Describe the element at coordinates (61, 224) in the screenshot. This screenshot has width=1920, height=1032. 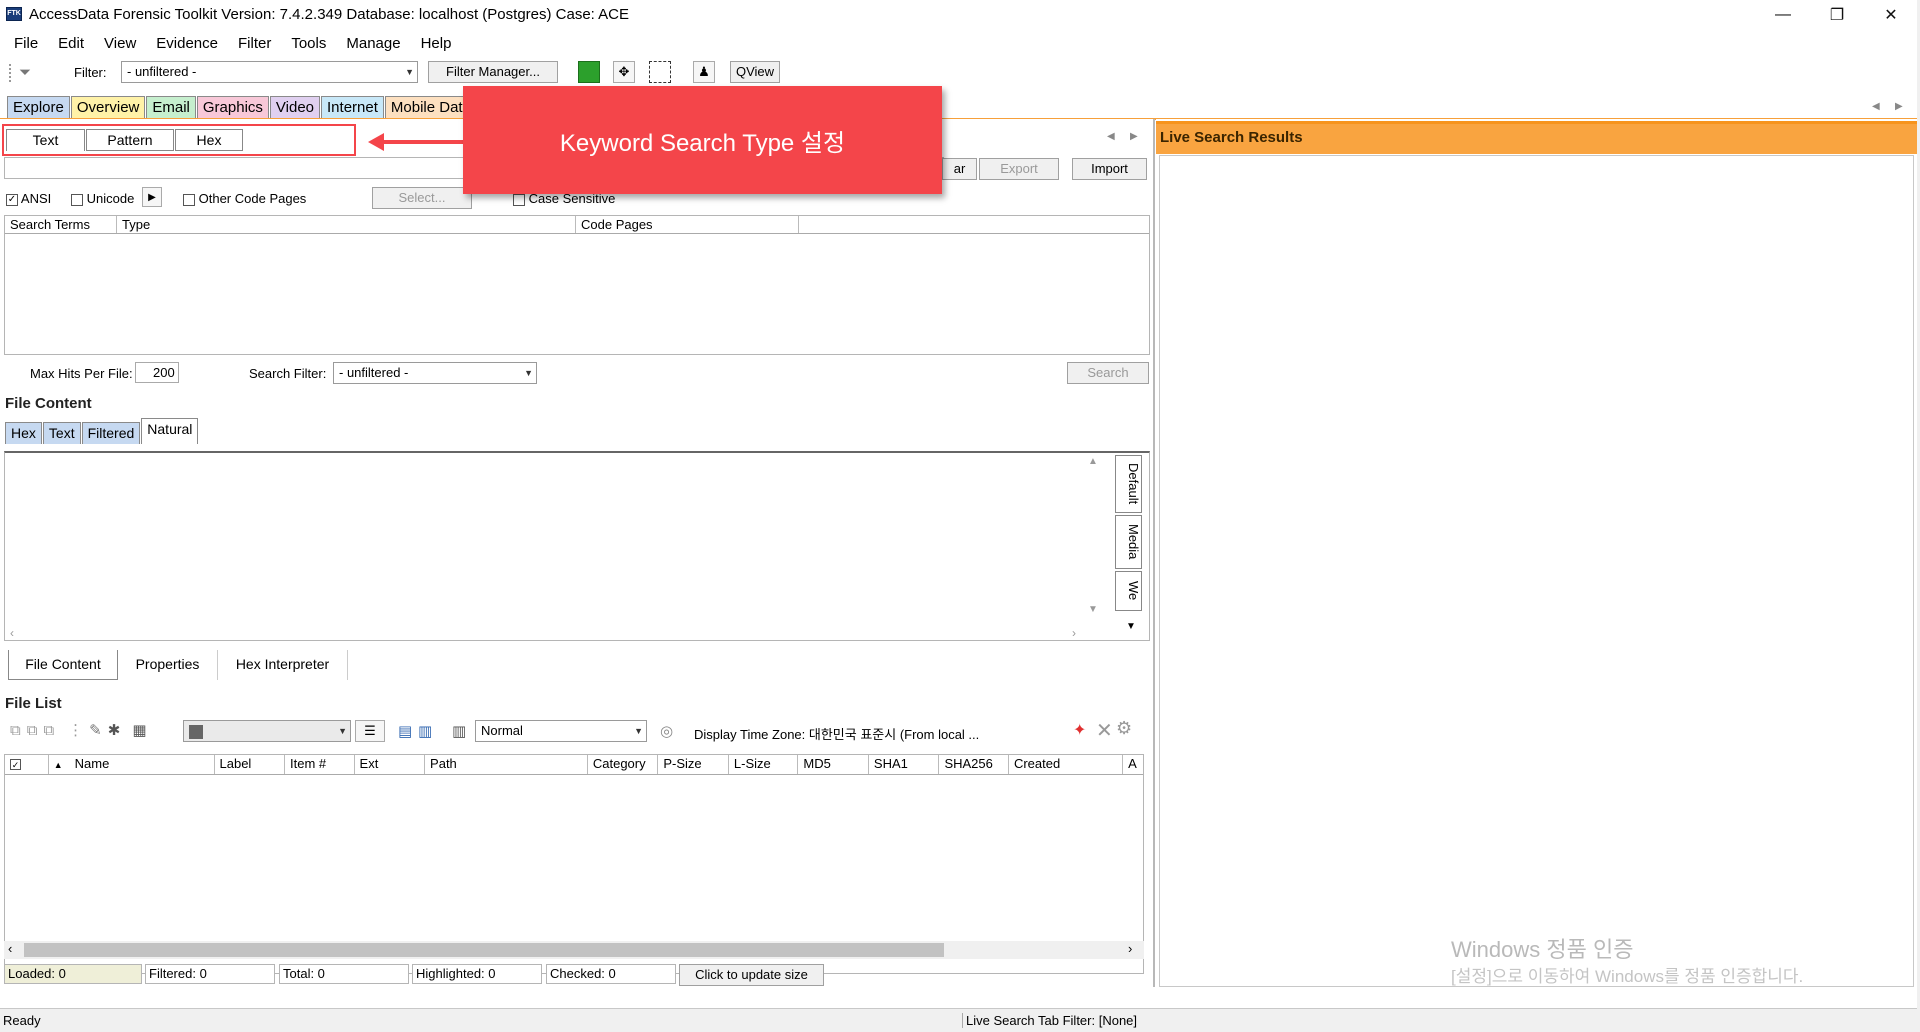
I see `column-search-terms: Search Terms` at that location.